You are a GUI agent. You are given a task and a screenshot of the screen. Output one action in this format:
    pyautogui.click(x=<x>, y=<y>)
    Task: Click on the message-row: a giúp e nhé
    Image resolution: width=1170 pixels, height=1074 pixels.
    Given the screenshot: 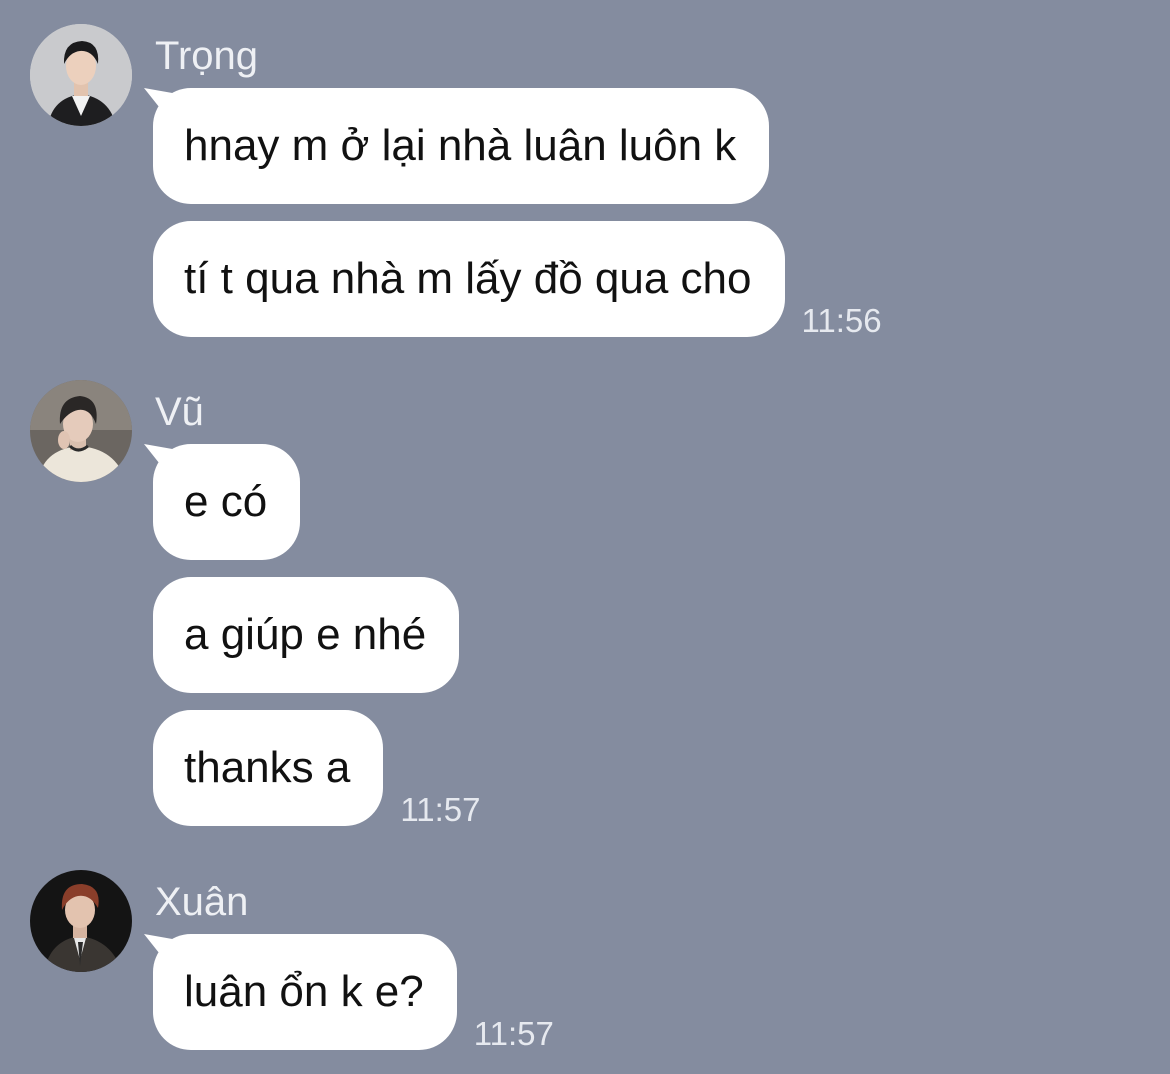 What is the action you would take?
    pyautogui.click(x=643, y=635)
    